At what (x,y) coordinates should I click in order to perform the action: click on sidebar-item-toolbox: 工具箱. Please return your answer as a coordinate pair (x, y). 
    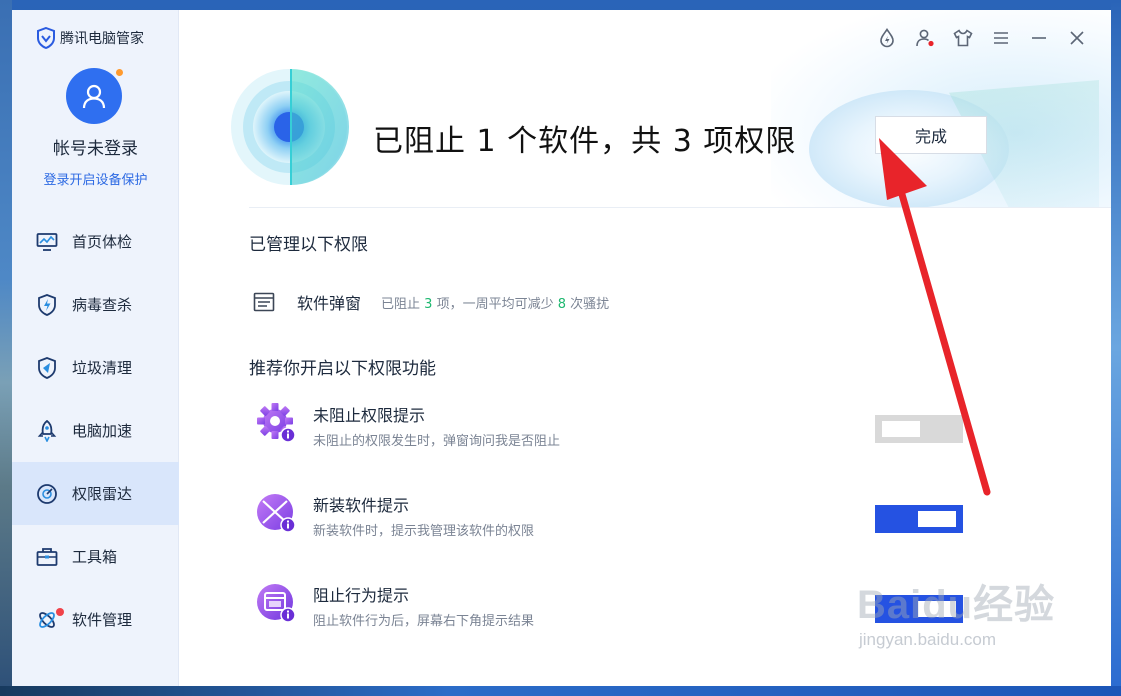
    Looking at the image, I should click on (95, 556).